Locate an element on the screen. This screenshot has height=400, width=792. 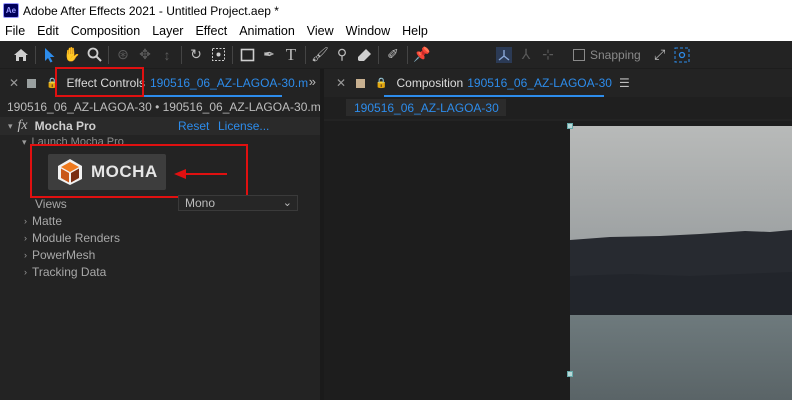
rectangle-tool-icon is located at coordinates (247, 55).